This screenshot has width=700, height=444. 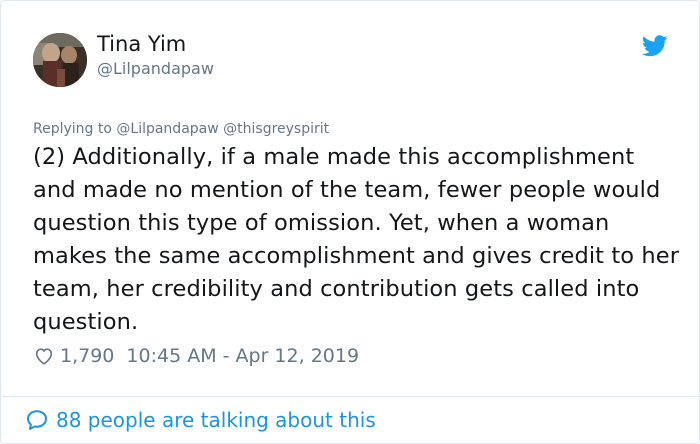 I want to click on heart-icon, so click(x=44, y=356).